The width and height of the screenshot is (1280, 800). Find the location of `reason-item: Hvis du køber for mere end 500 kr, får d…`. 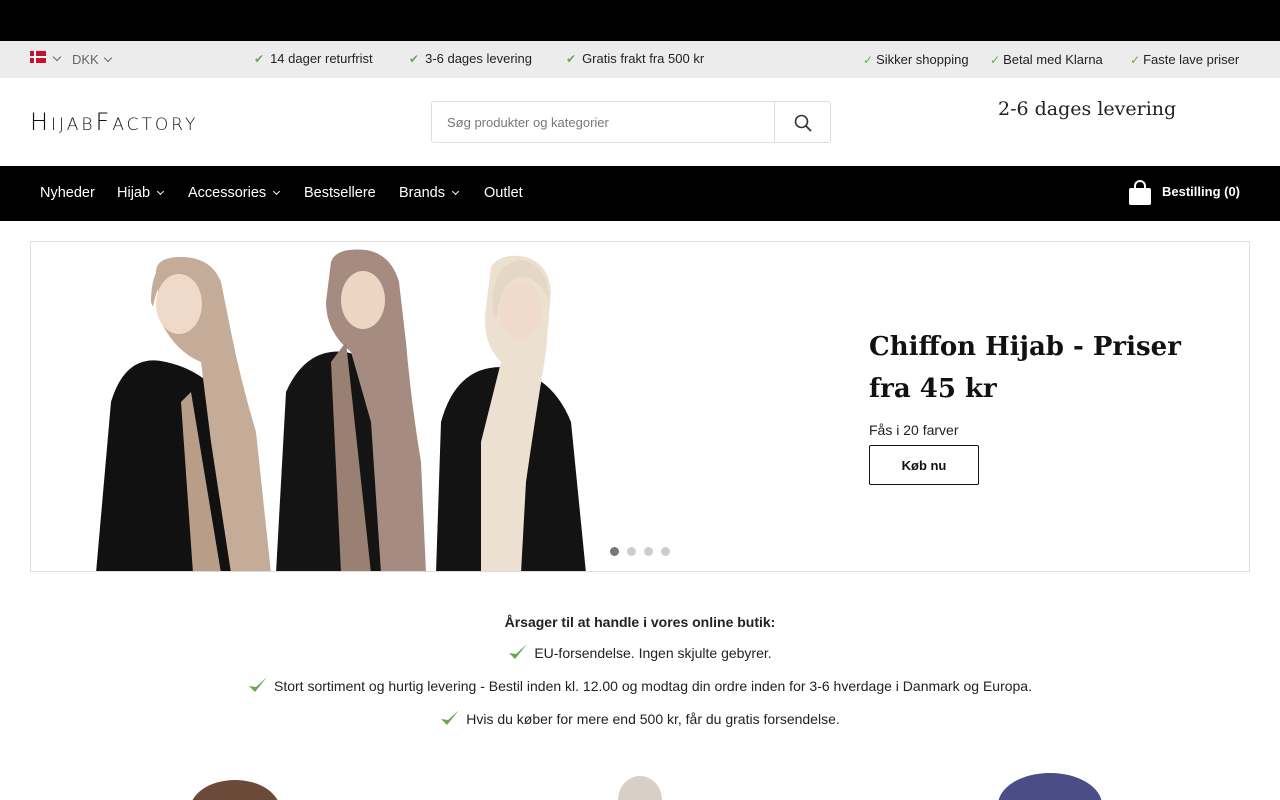

reason-item: Hvis du køber for mere end 500 kr, får d… is located at coordinates (640, 724).